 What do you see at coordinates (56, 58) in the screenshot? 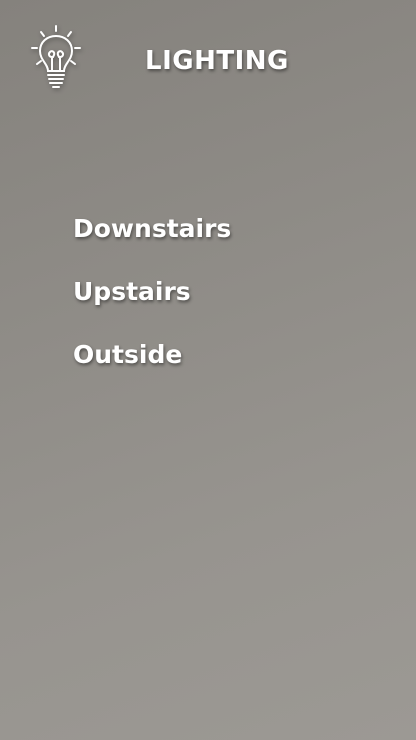
I see `lightbulb-icon` at bounding box center [56, 58].